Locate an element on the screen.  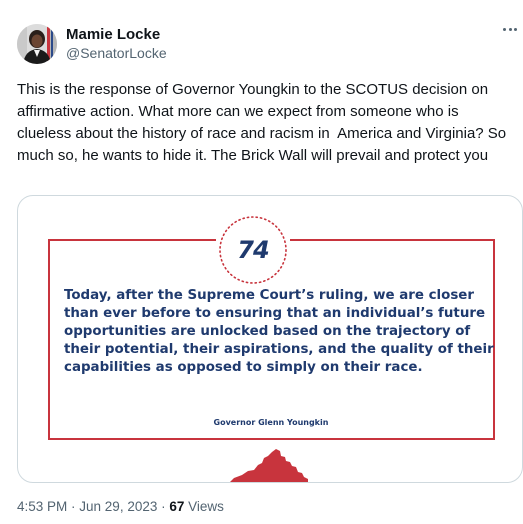
views-label: Views is located at coordinates (206, 506).